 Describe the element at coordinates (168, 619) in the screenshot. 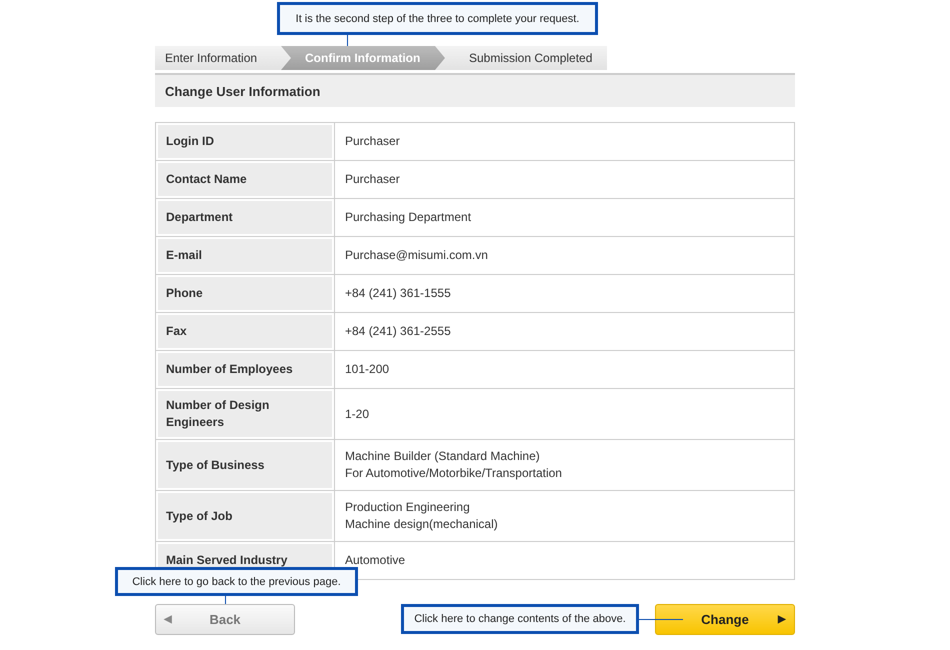

I see `back-arrow-icon: ◀` at that location.